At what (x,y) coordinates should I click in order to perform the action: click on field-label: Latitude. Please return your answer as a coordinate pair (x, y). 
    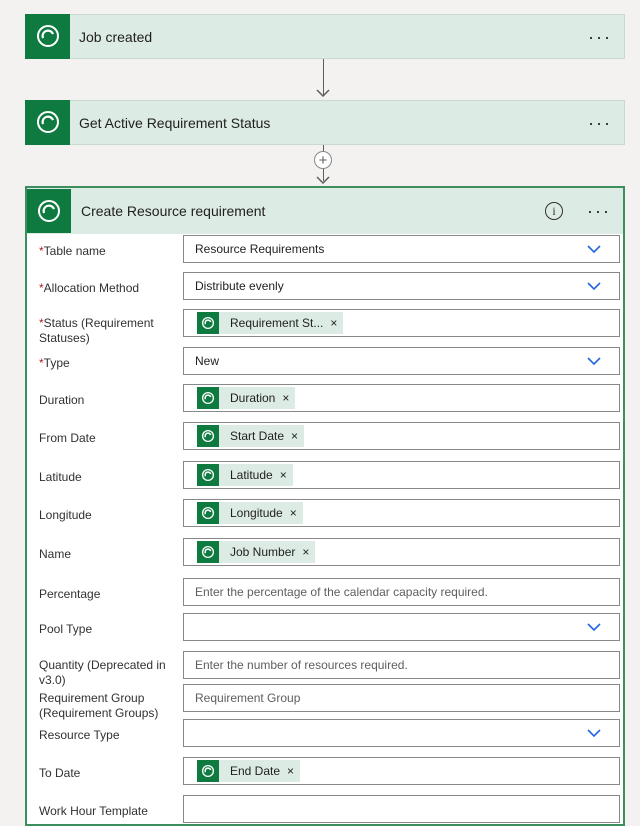
    Looking at the image, I should click on (60, 477).